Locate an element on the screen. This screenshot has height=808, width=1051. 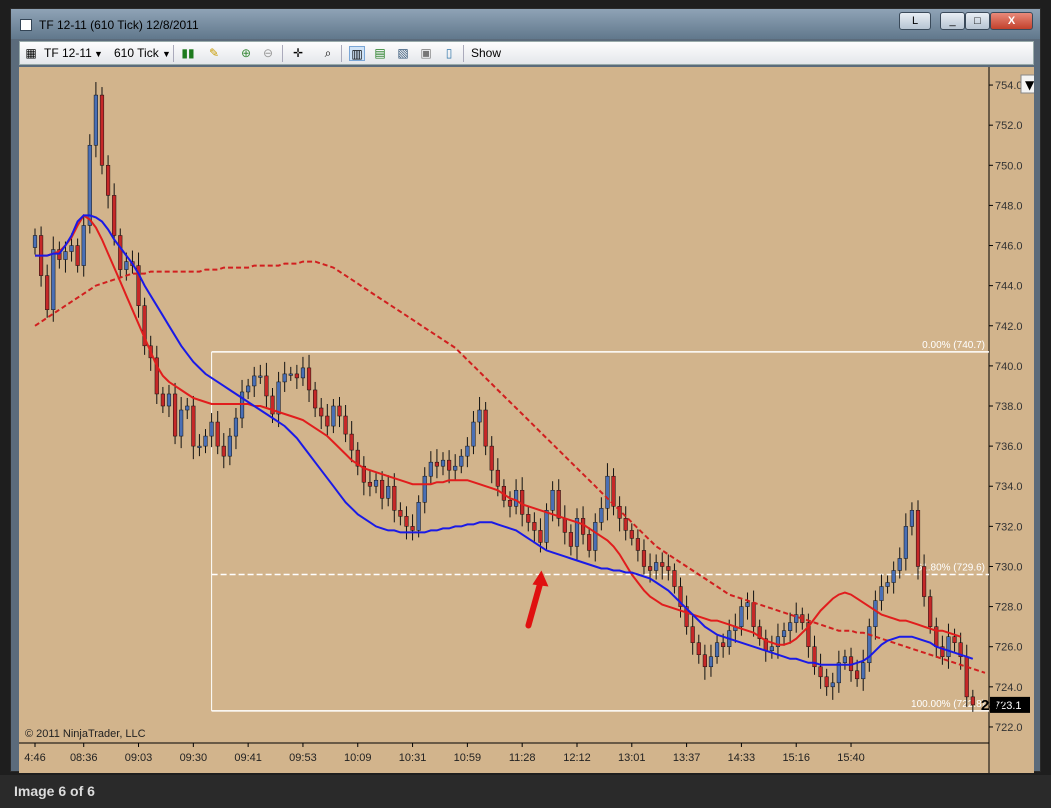
x-tick-label: 09:53 is located at coordinates (303, 758).